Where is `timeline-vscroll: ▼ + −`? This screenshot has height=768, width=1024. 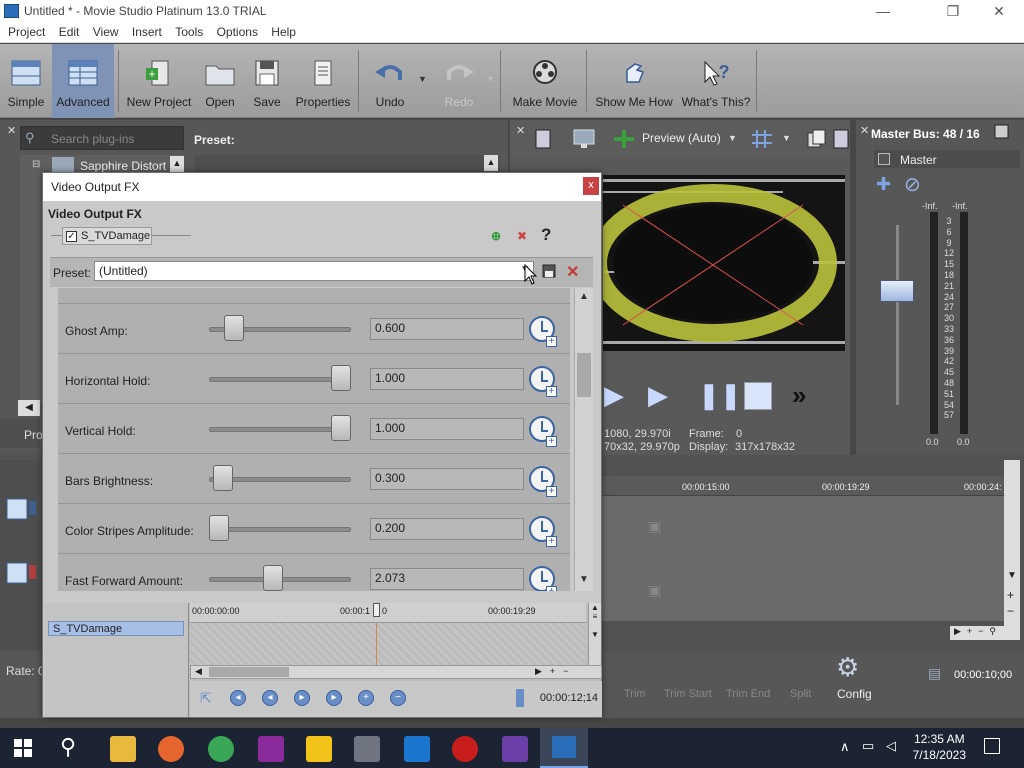
timeline-vscroll: ▼ + − is located at coordinates (1012, 550).